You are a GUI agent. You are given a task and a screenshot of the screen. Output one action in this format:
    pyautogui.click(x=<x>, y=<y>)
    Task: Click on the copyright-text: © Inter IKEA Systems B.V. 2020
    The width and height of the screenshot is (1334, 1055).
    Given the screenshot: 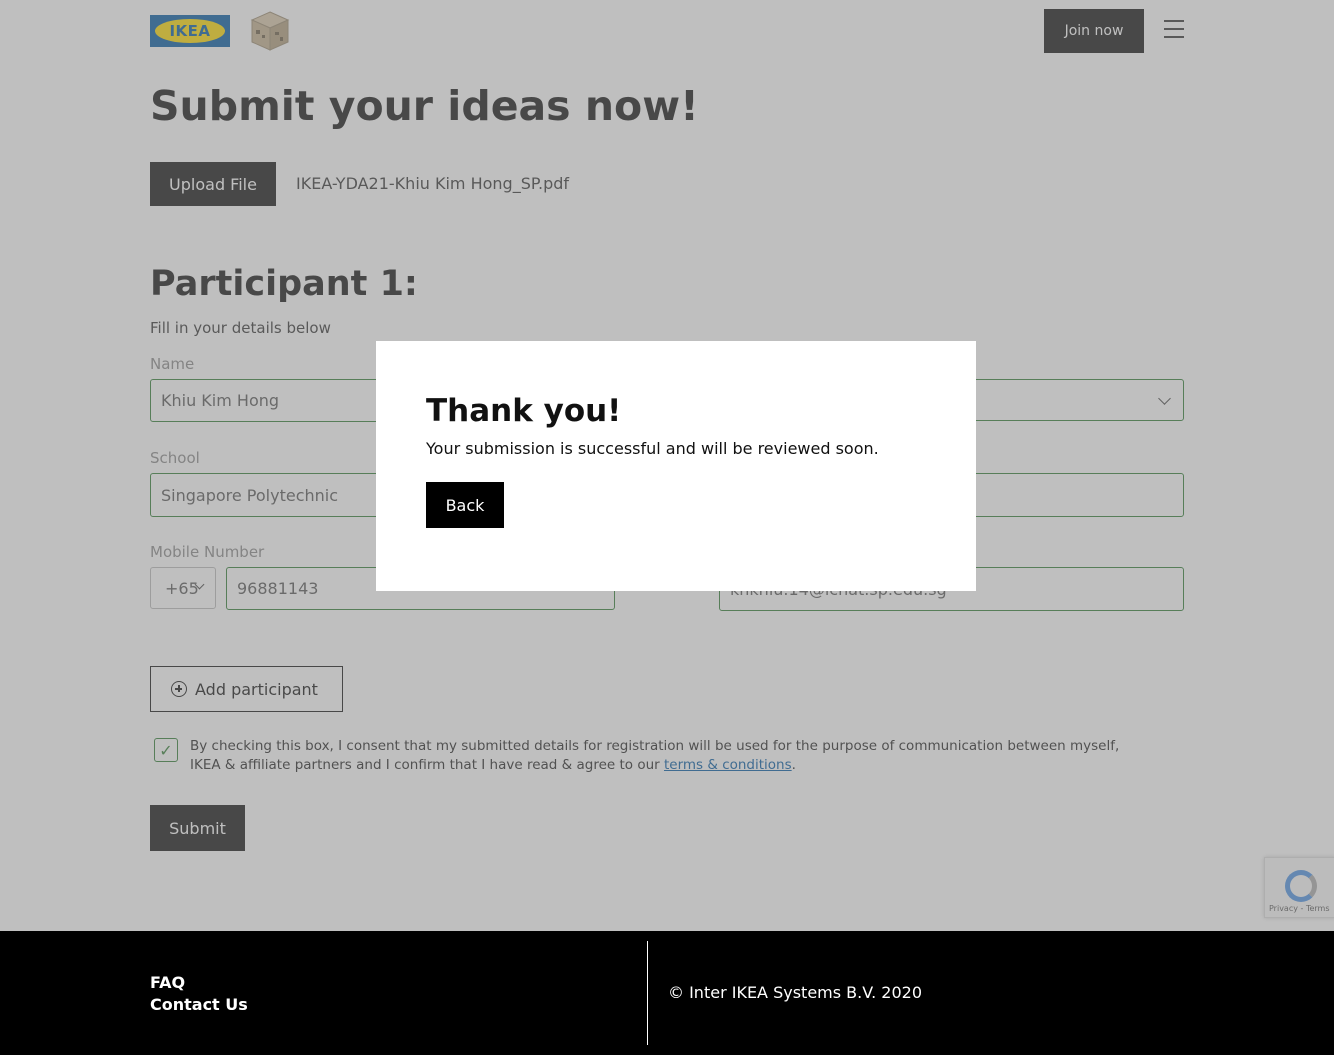 What is the action you would take?
    pyautogui.click(x=795, y=992)
    